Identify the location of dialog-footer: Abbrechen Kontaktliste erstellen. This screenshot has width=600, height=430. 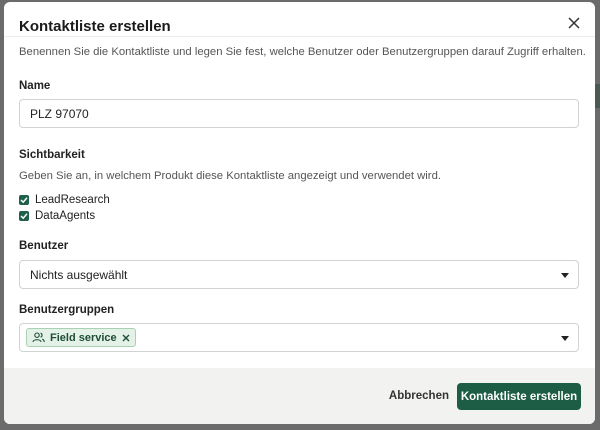
(299, 396).